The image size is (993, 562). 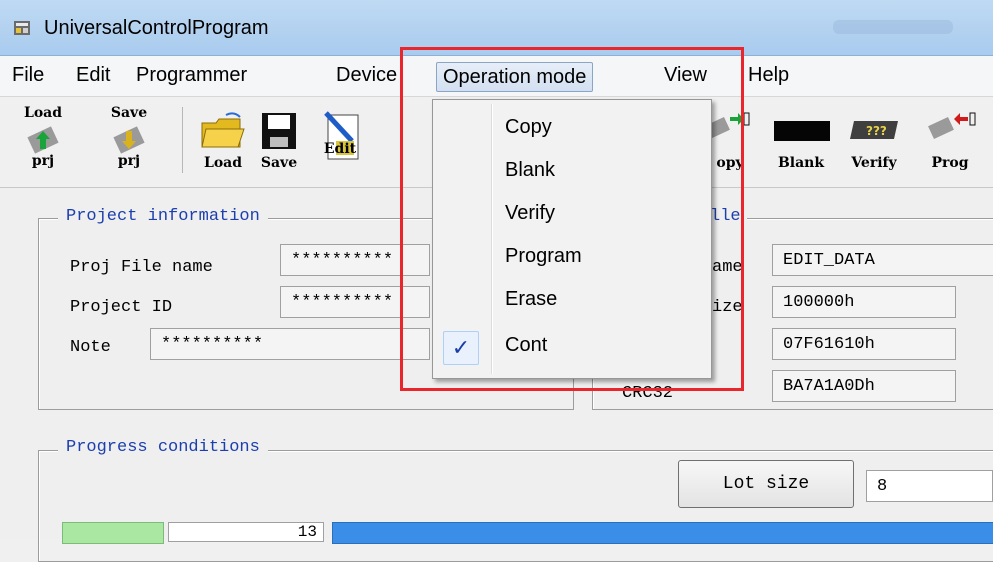 What do you see at coordinates (279, 163) in the screenshot?
I see `save-label: Save` at bounding box center [279, 163].